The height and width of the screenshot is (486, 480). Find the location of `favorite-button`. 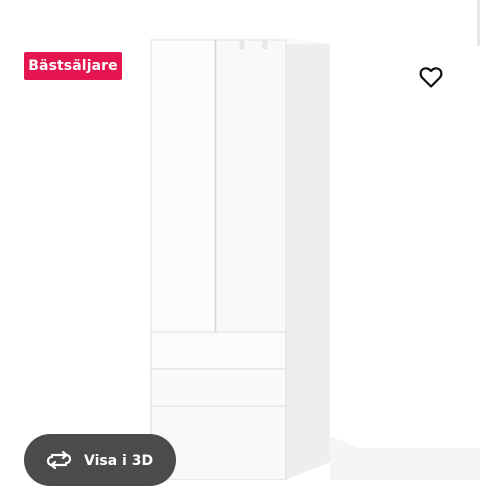

favorite-button is located at coordinates (431, 77).